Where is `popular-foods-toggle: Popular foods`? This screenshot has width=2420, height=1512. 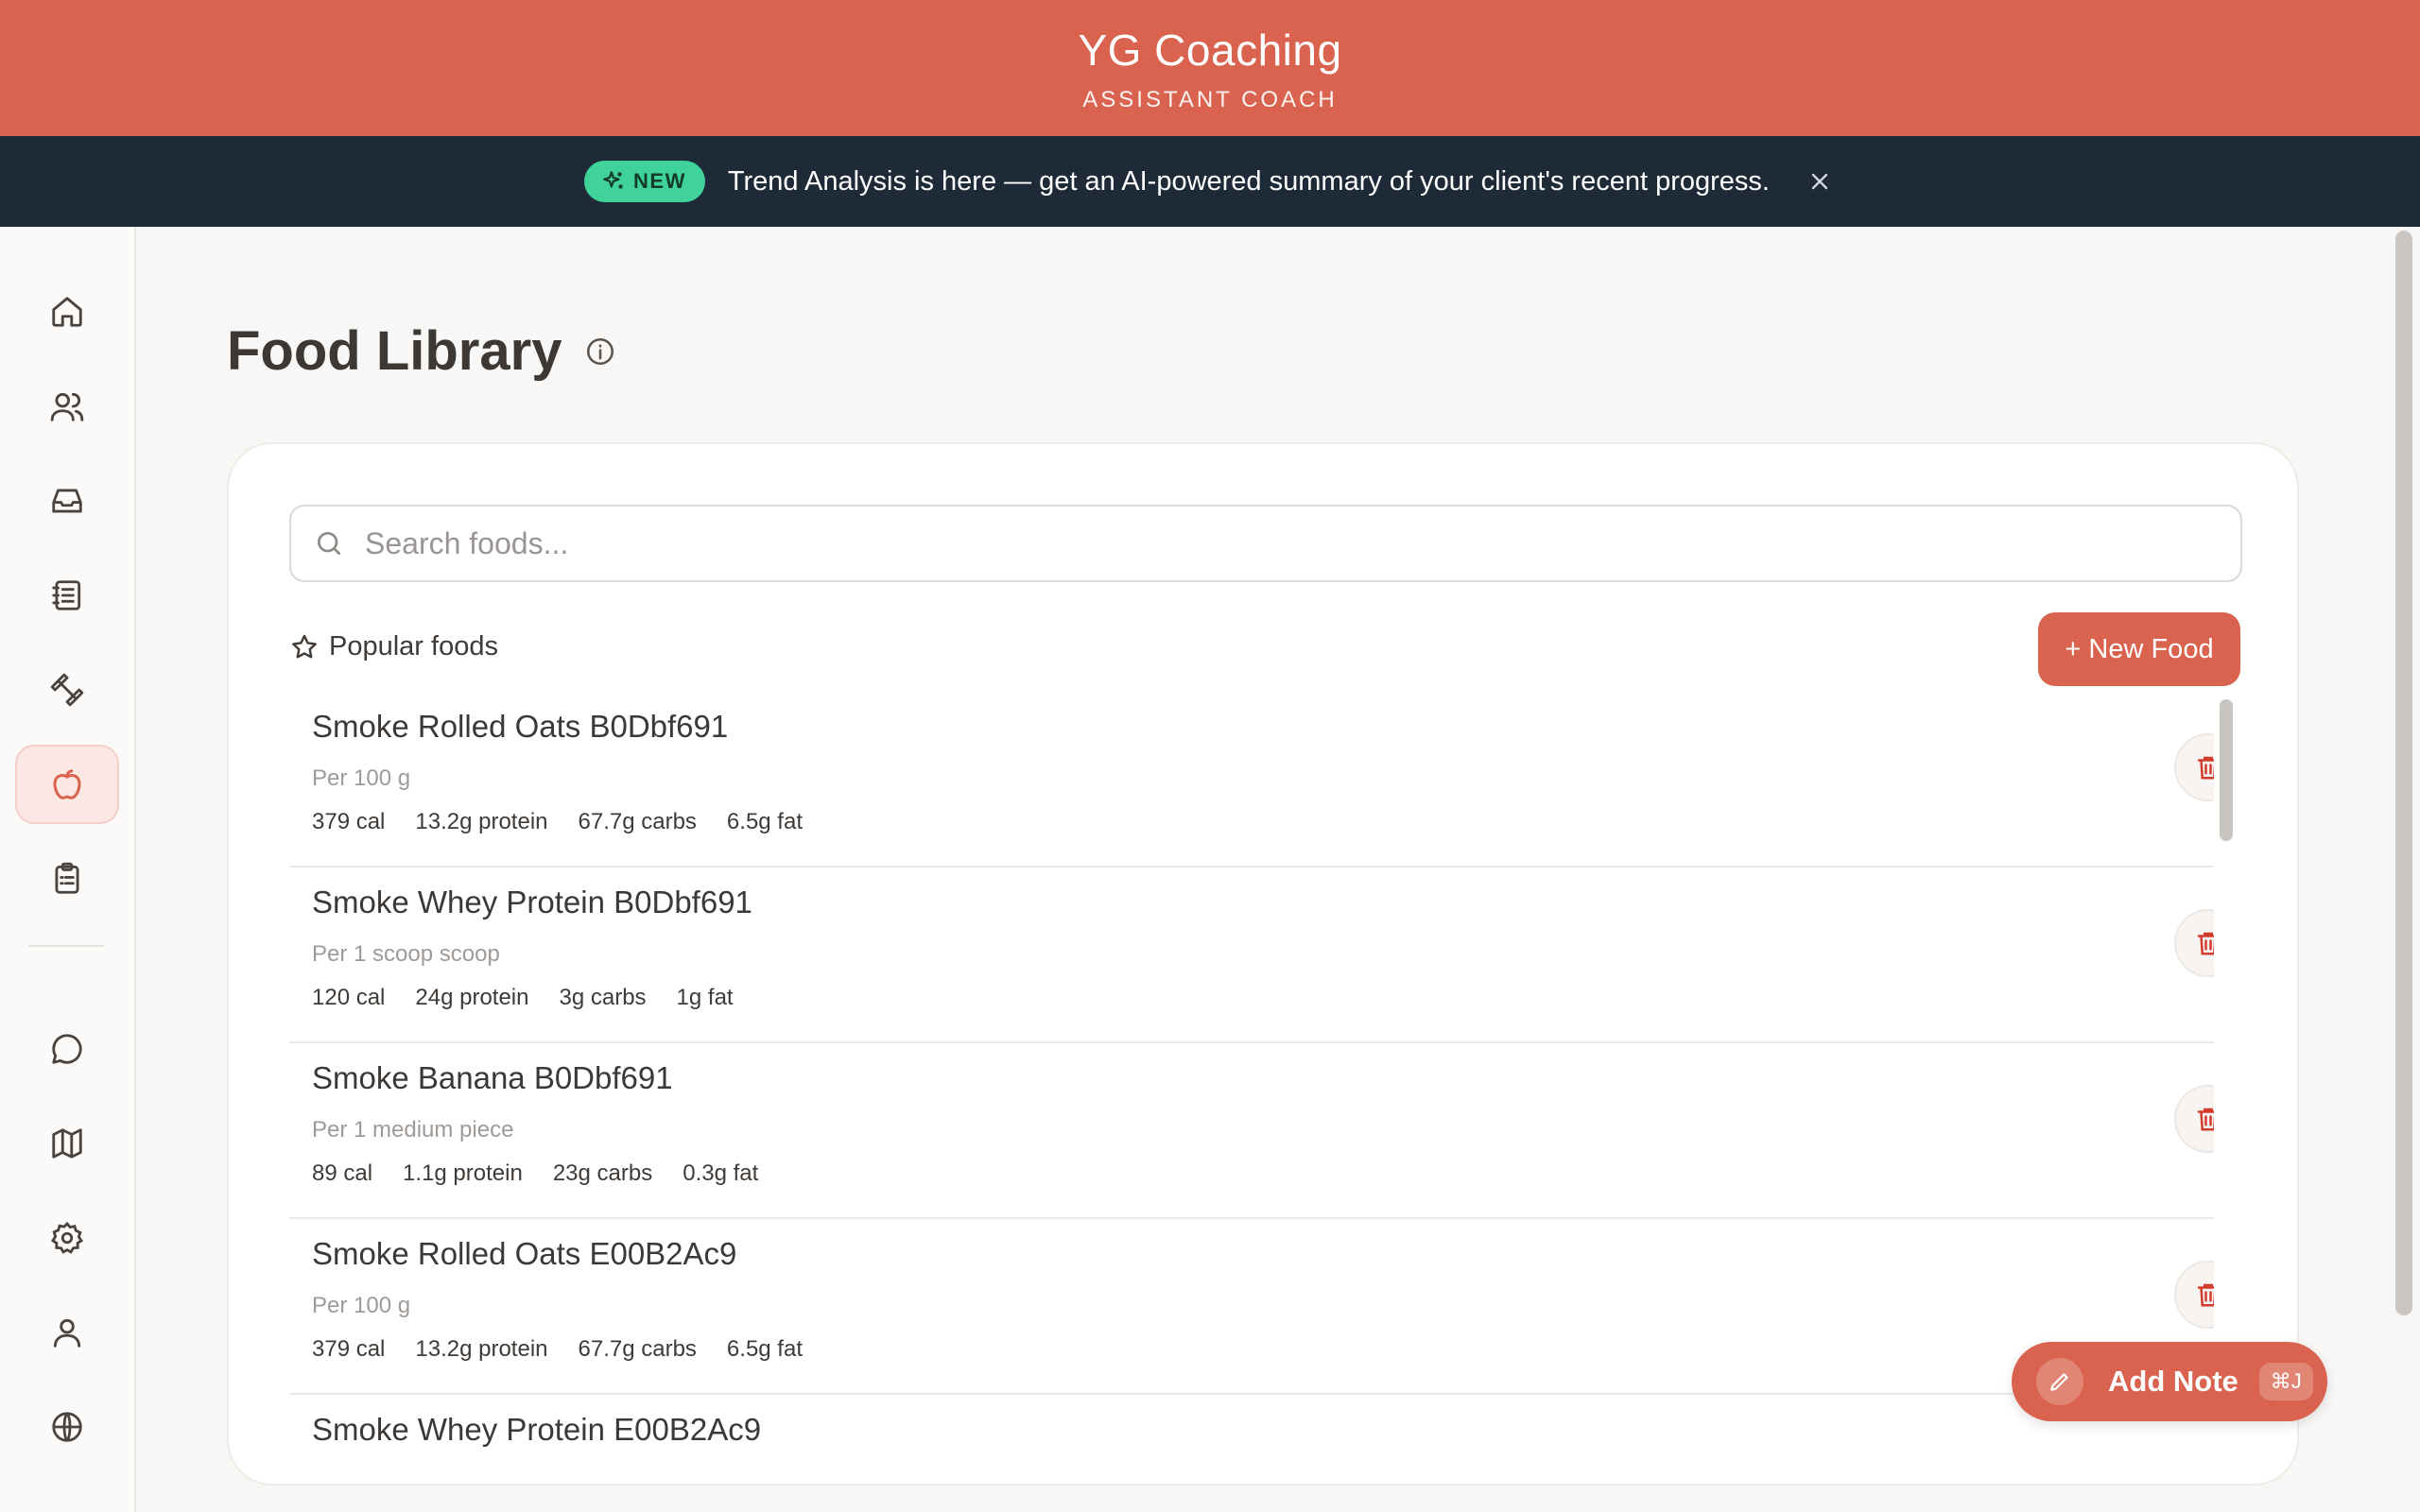
popular-foods-toggle: Popular foods is located at coordinates (393, 646).